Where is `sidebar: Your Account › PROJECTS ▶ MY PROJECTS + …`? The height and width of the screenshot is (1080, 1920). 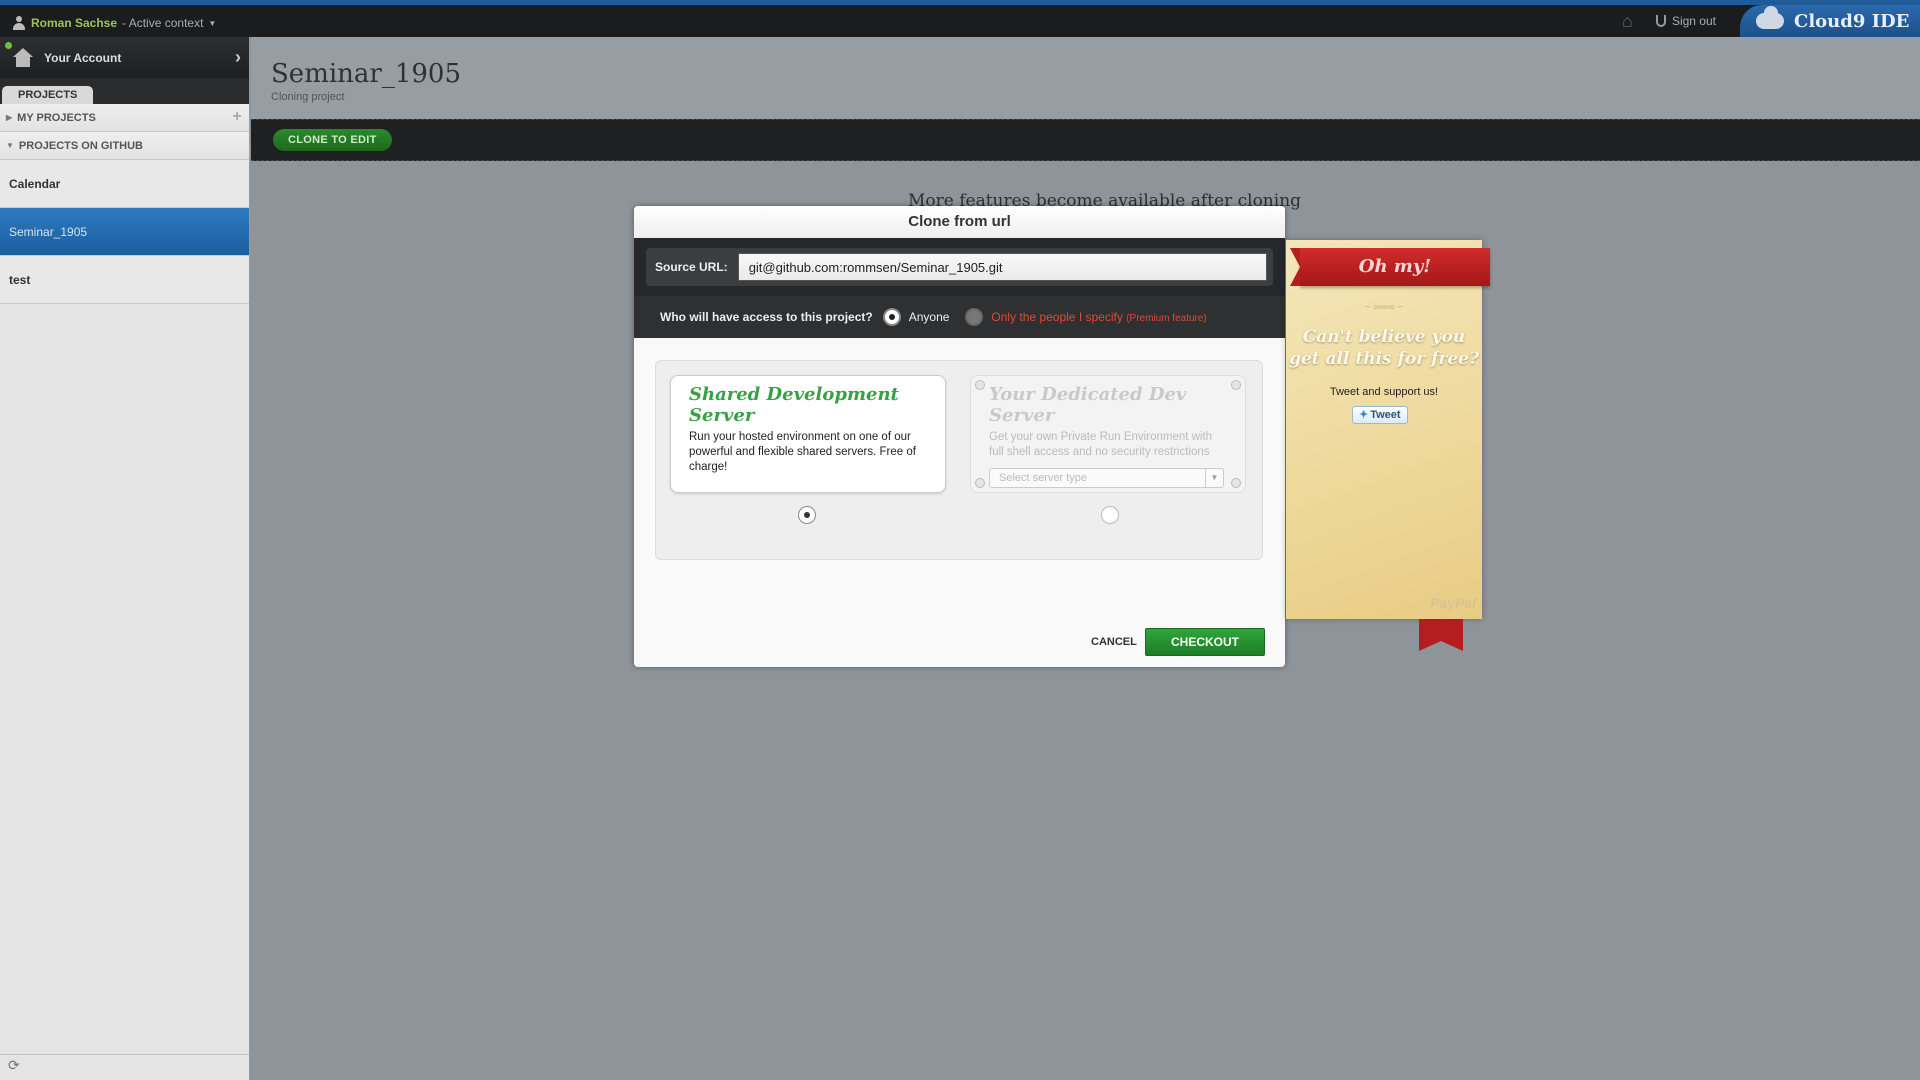
sidebar: Your Account › PROJECTS ▶ MY PROJECTS + … is located at coordinates (125, 558).